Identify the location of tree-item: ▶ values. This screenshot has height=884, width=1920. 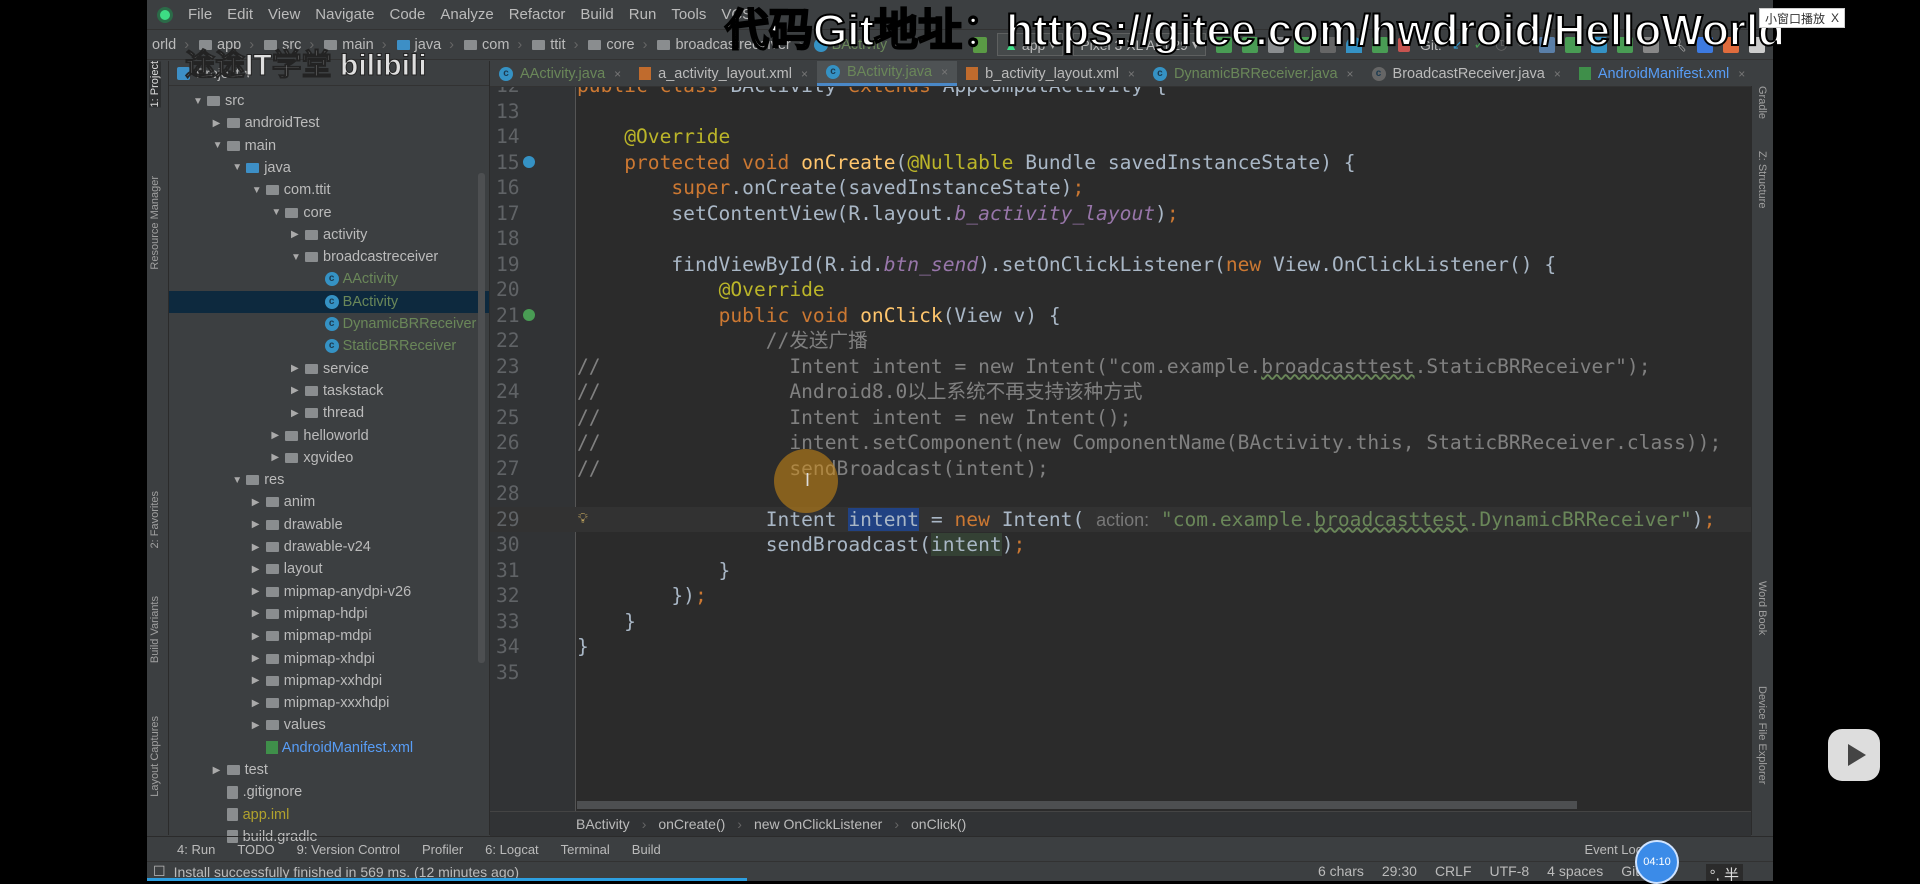
(329, 725).